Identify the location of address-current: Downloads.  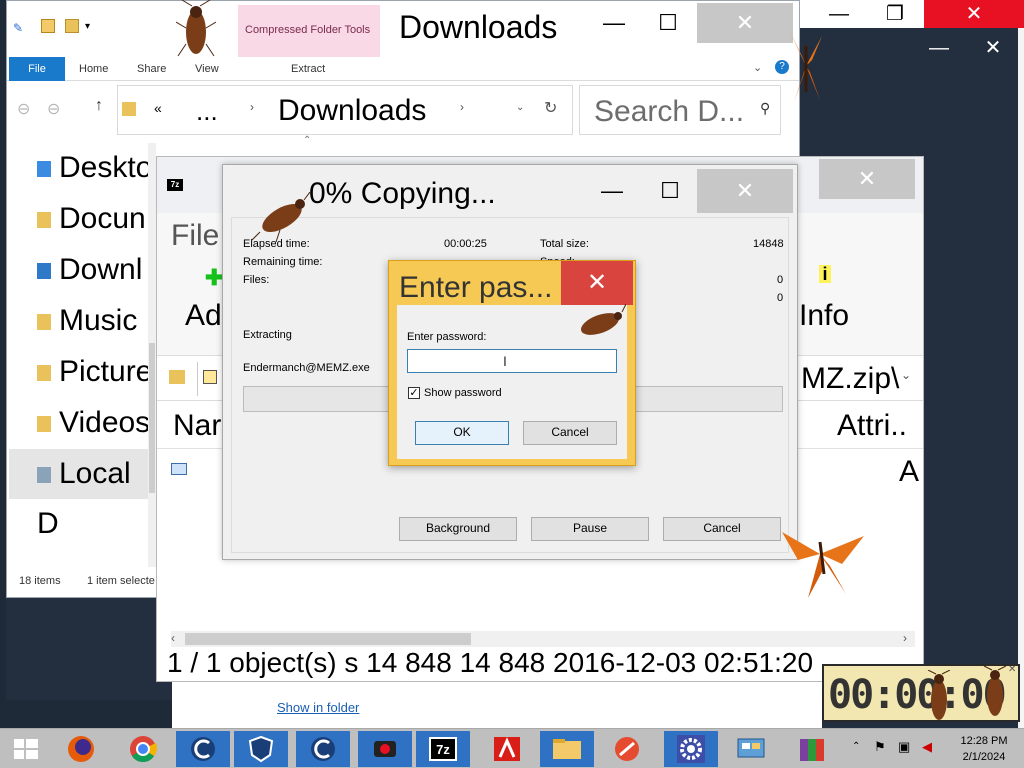
(352, 111).